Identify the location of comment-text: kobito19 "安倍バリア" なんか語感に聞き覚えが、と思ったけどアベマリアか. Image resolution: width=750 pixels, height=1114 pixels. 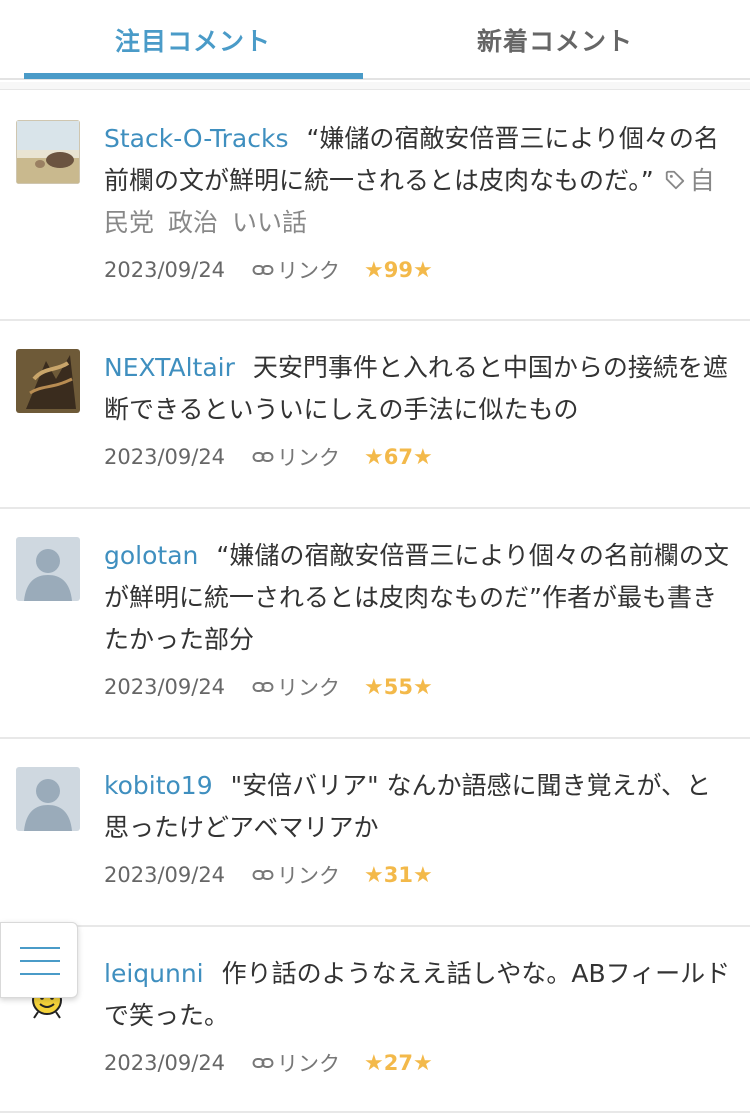
(419, 807).